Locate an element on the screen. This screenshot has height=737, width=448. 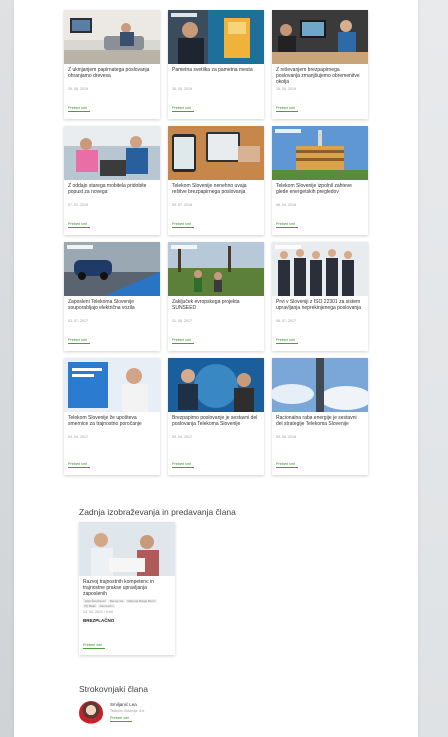
lecture-thumbnail is located at coordinates (127, 549).